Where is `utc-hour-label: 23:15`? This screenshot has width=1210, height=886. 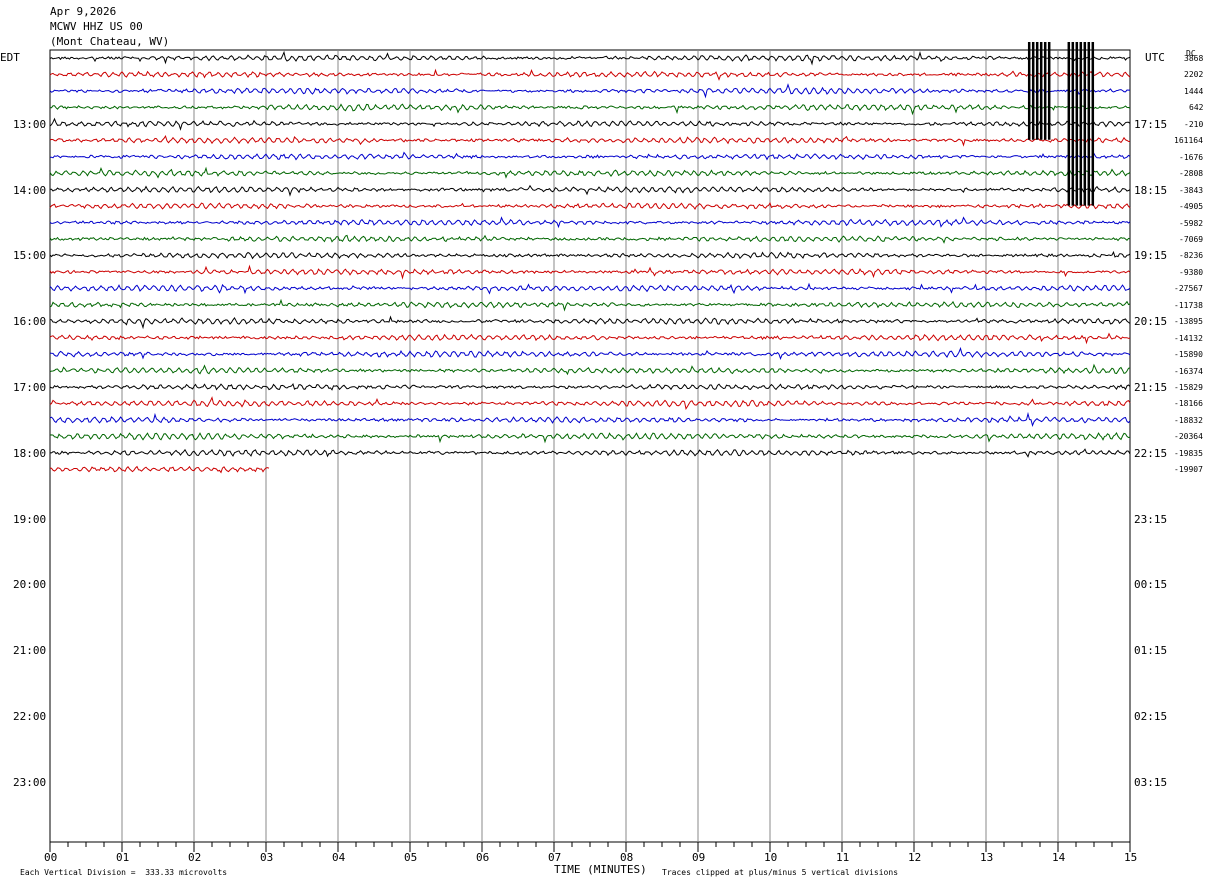
utc-hour-label: 23:15 is located at coordinates (1151, 519).